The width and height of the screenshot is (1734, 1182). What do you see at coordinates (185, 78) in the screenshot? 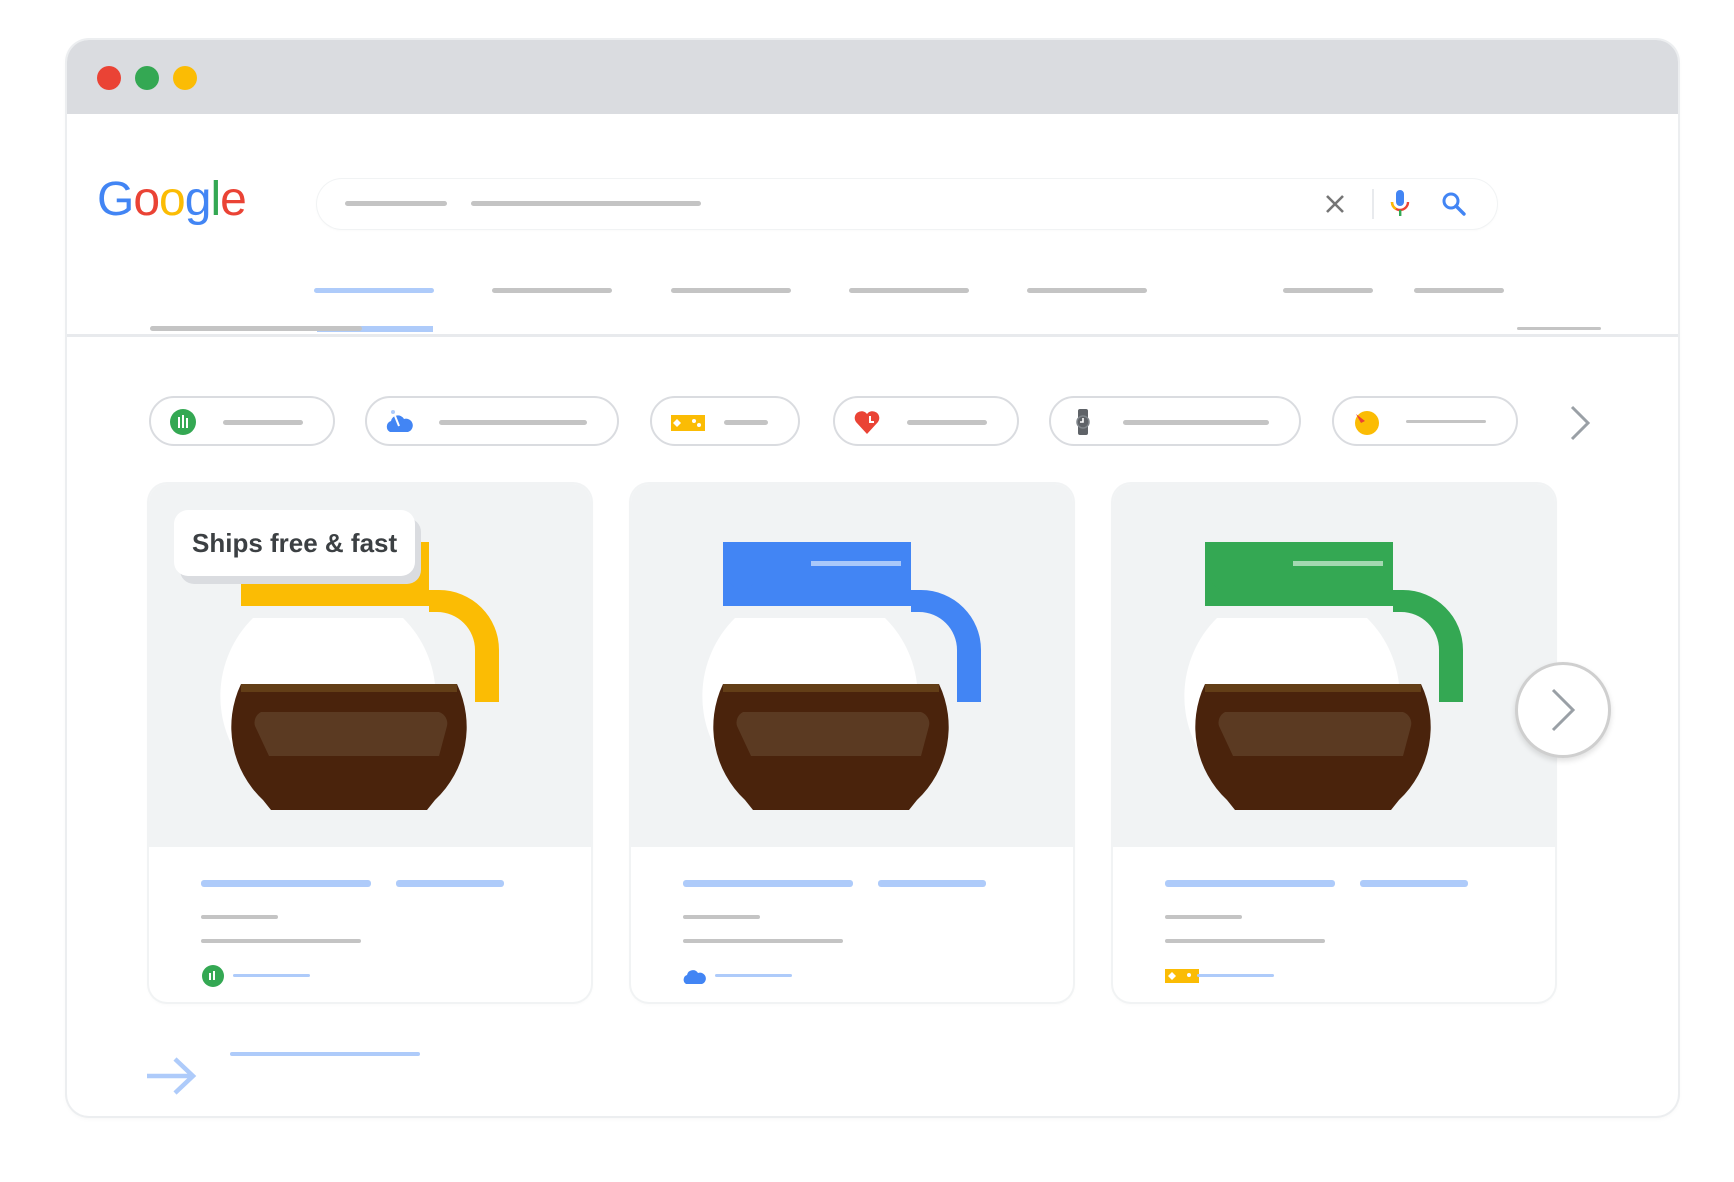
I see `maximize-window-button` at bounding box center [185, 78].